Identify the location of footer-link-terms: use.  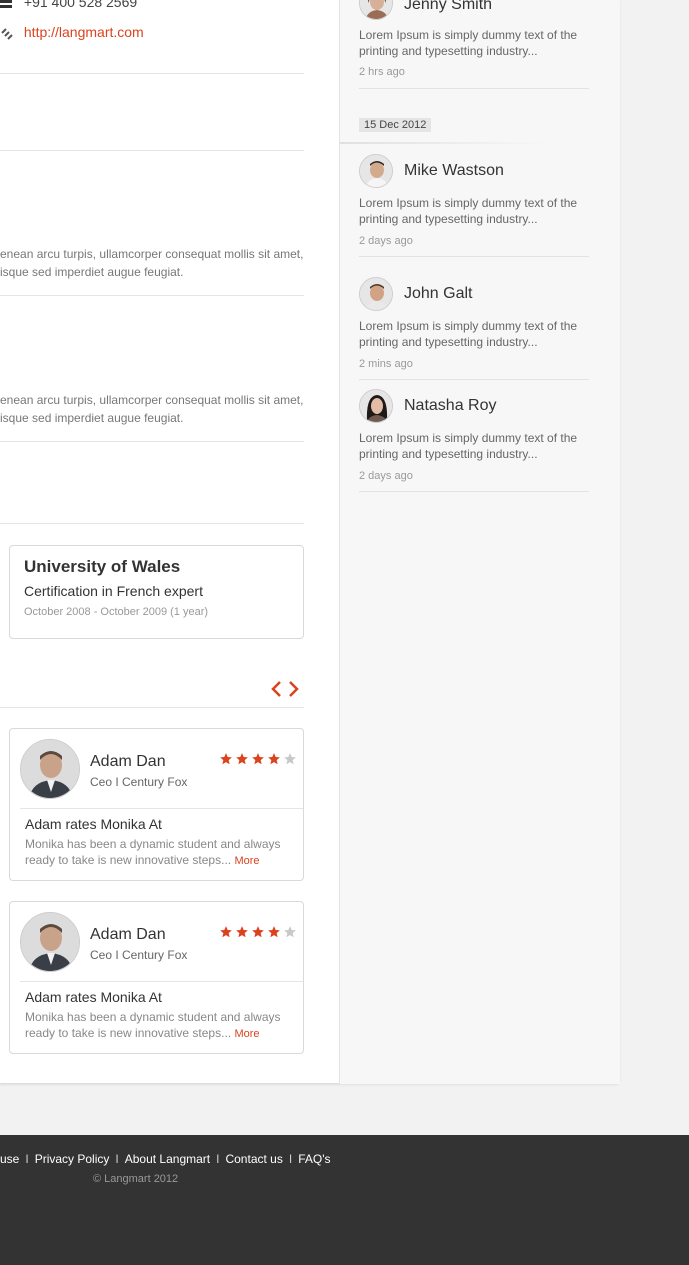
(9, 1159).